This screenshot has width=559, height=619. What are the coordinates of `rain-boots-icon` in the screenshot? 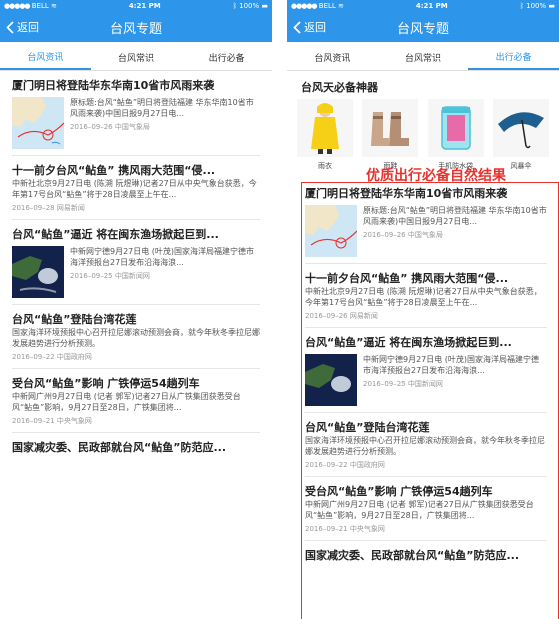 It's located at (390, 128).